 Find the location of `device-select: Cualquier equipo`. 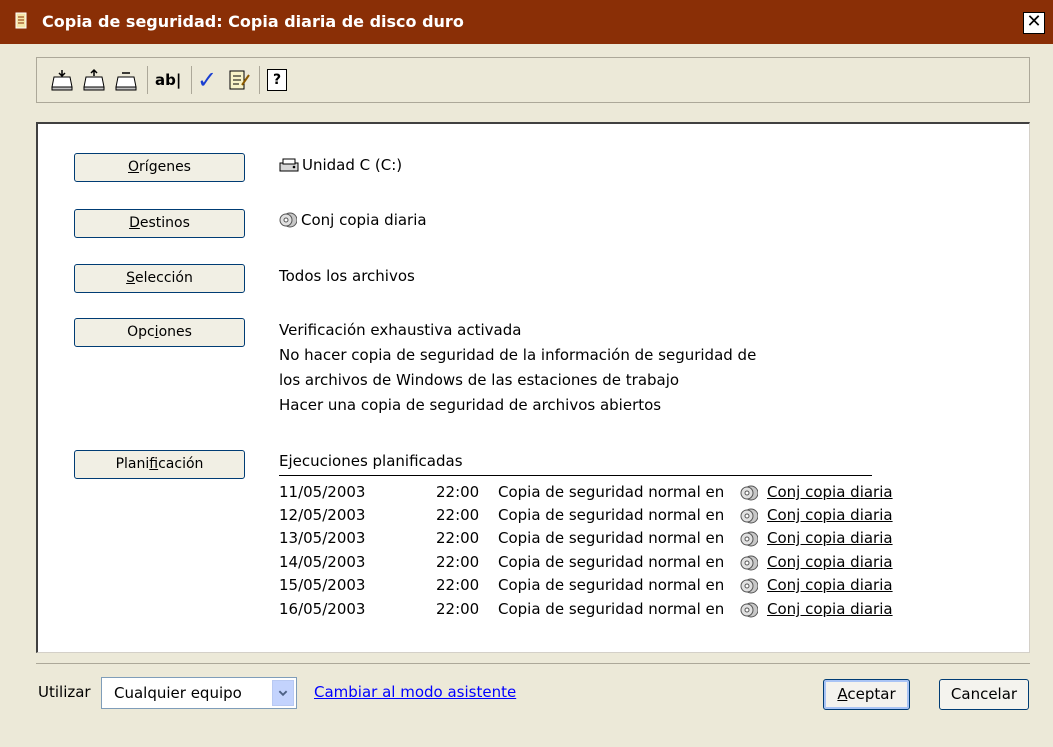

device-select: Cualquier equipo is located at coordinates (199, 693).